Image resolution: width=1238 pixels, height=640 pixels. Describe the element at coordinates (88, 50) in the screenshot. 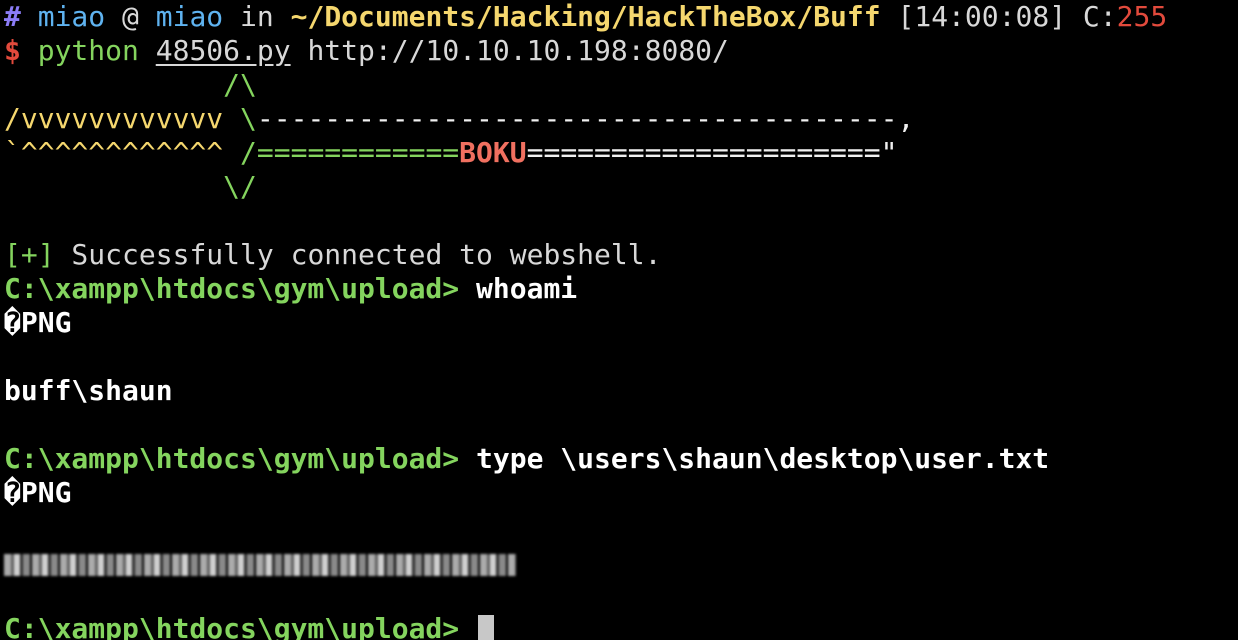

I see `command-program: python` at that location.